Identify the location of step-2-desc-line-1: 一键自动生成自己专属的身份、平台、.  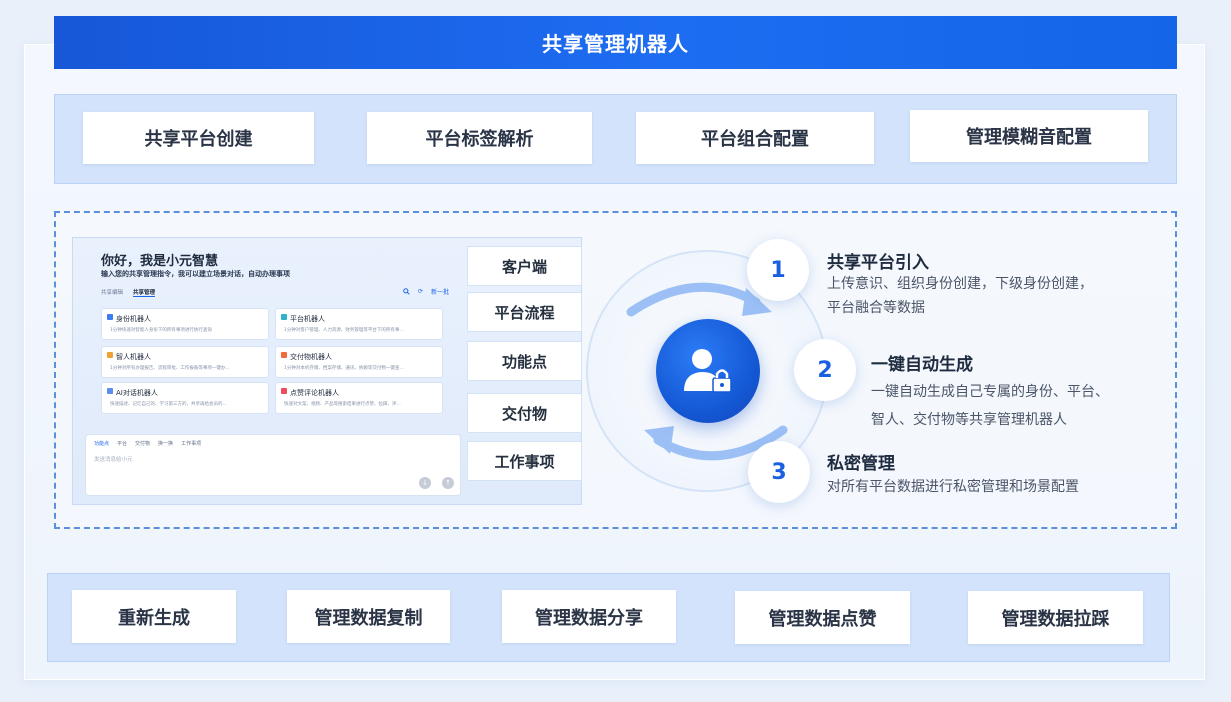
(990, 392).